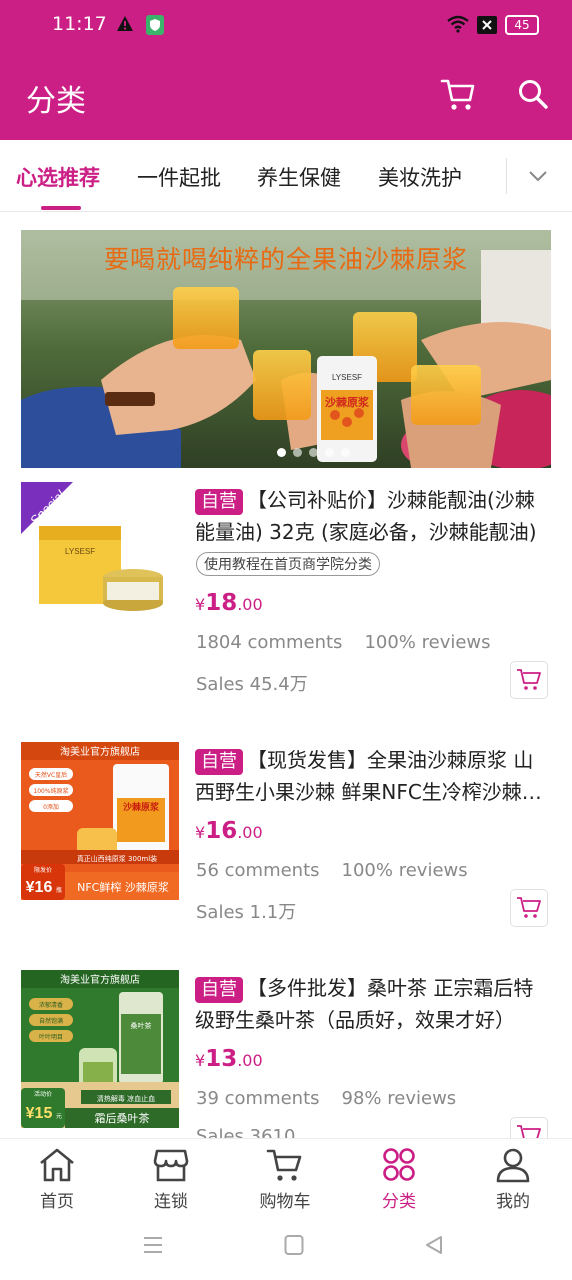 This screenshot has height=1280, width=572. What do you see at coordinates (221, 603) in the screenshot?
I see `price-integer: 18` at bounding box center [221, 603].